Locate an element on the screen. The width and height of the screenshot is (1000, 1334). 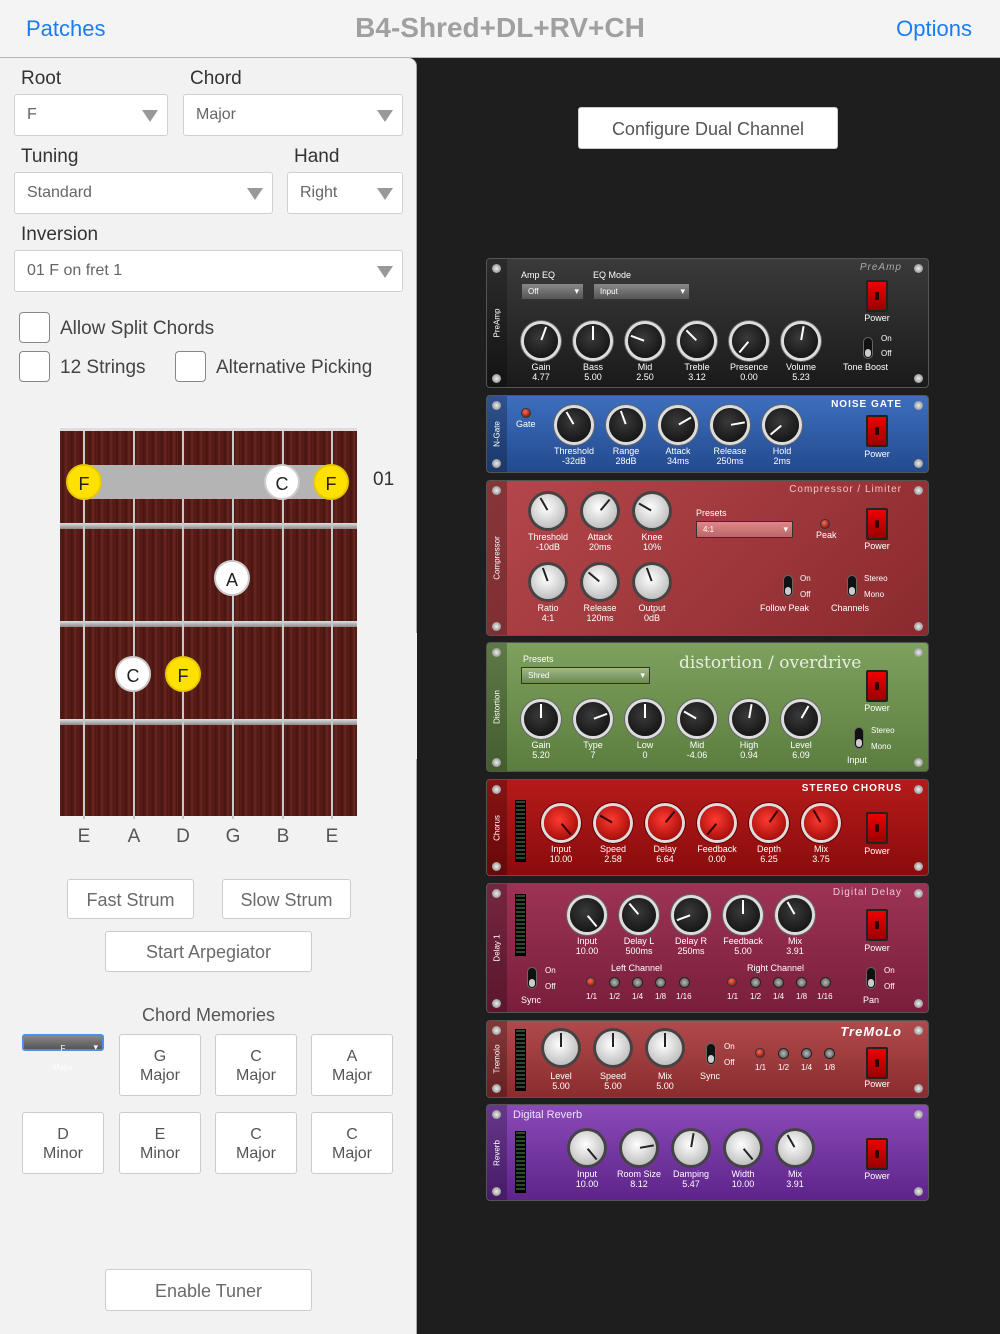
damping-knob is located at coordinates (691, 1148).